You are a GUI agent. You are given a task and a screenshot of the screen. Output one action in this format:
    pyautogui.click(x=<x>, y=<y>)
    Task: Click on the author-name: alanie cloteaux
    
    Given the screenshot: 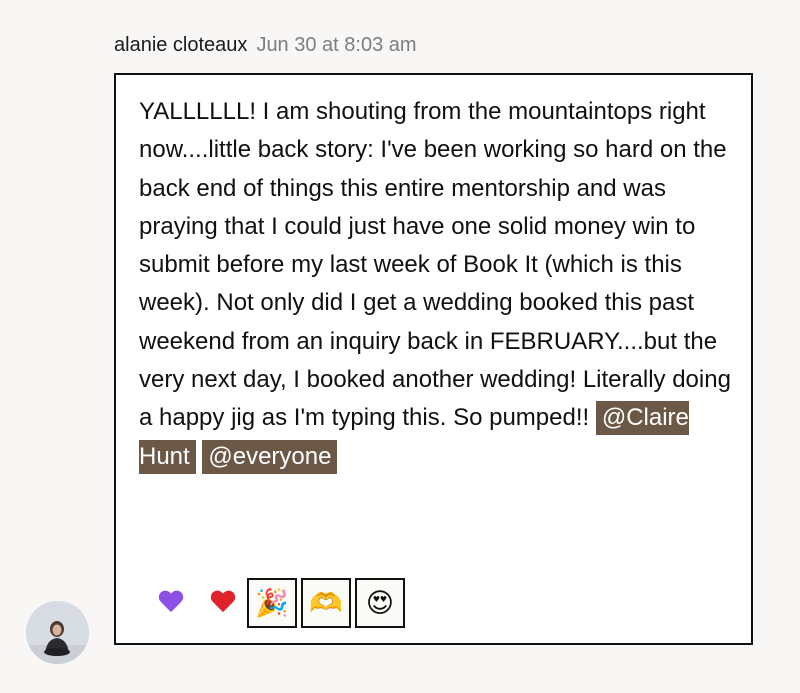 What is the action you would take?
    pyautogui.click(x=180, y=45)
    